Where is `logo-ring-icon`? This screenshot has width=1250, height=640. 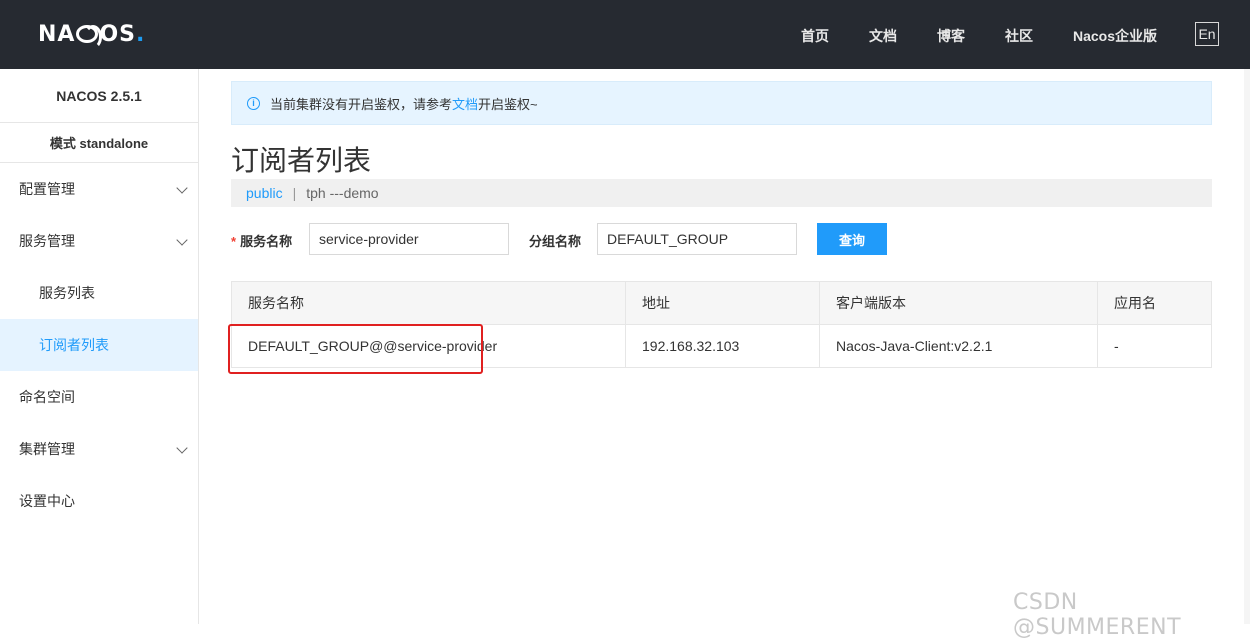
logo-ring-icon is located at coordinates (89, 37).